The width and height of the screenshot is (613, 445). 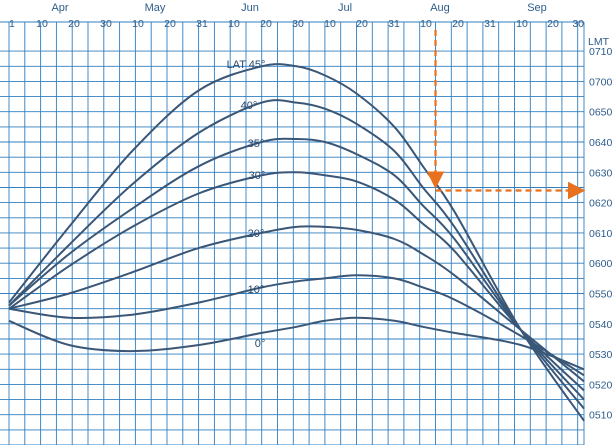 What do you see at coordinates (155, 8) in the screenshot?
I see `month-label: May` at bounding box center [155, 8].